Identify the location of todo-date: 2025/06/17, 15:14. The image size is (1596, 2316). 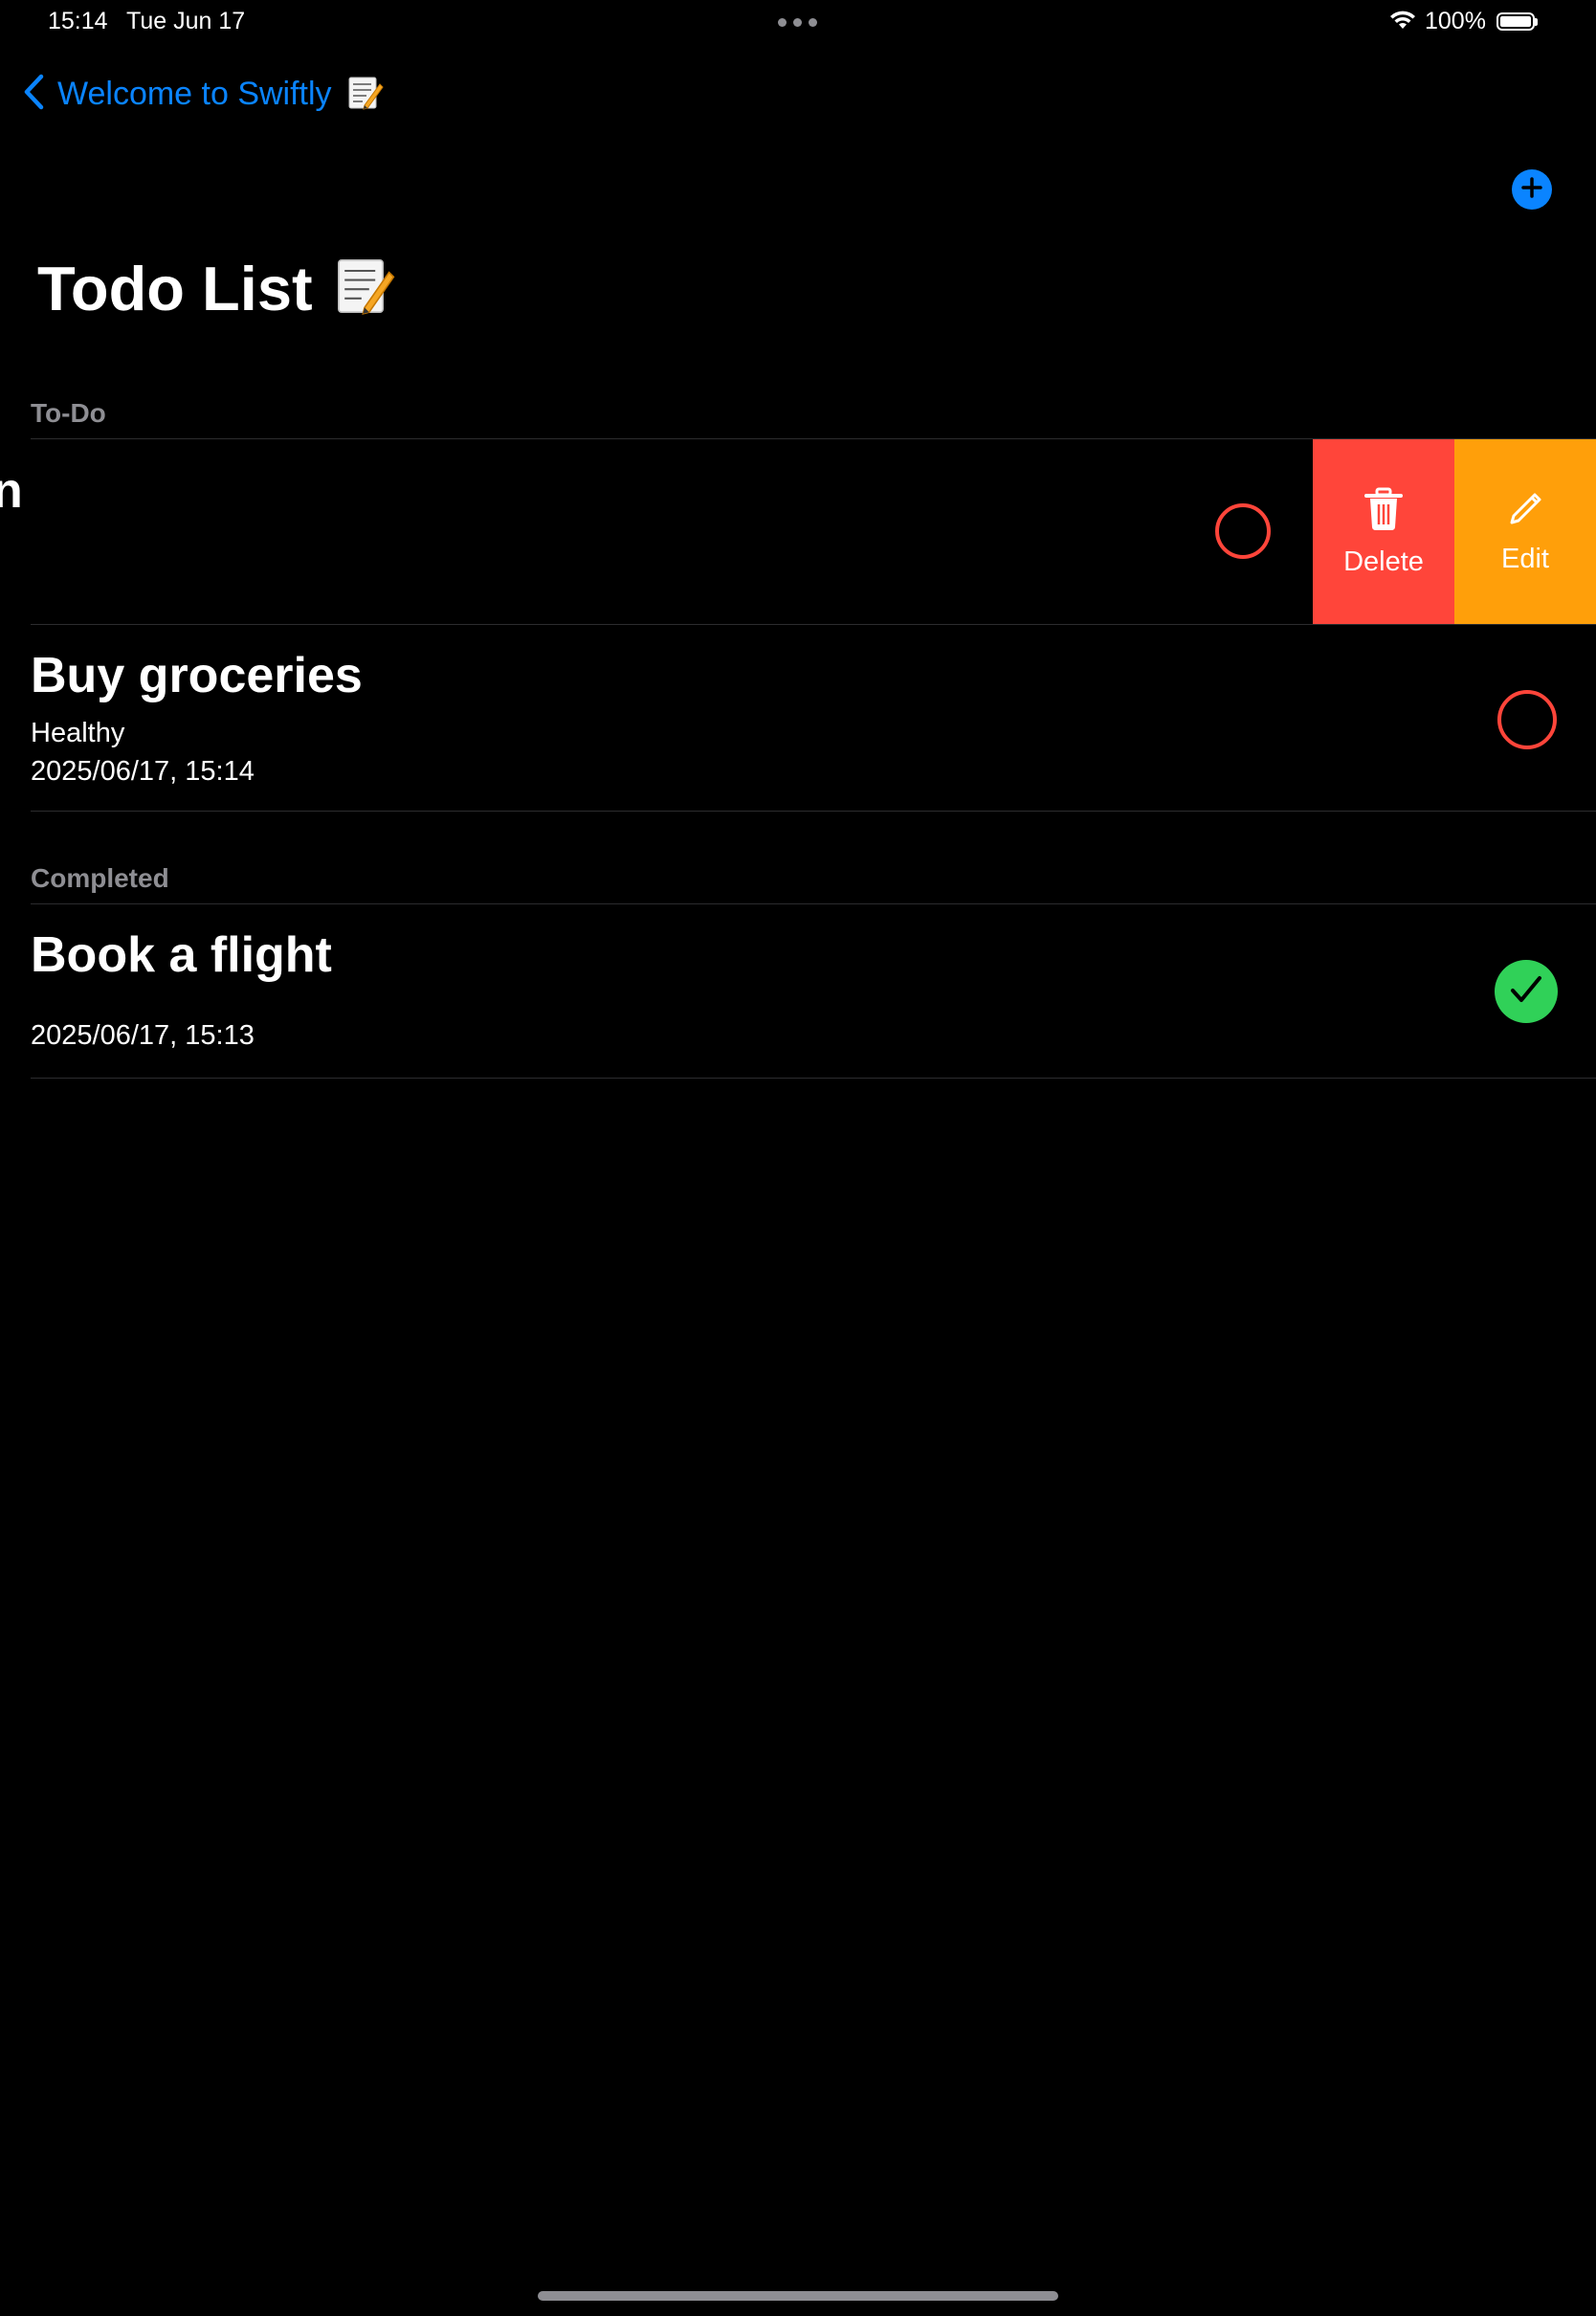
(143, 771).